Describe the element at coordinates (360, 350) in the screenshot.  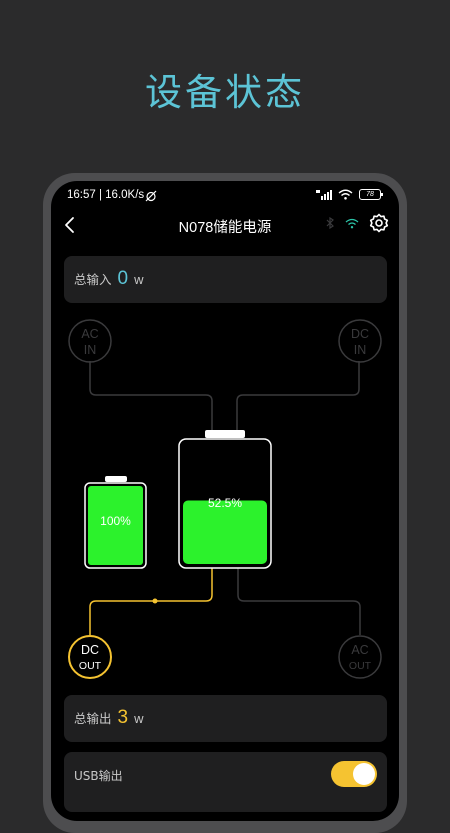
I see `dc-in-label-bottom: IN` at that location.